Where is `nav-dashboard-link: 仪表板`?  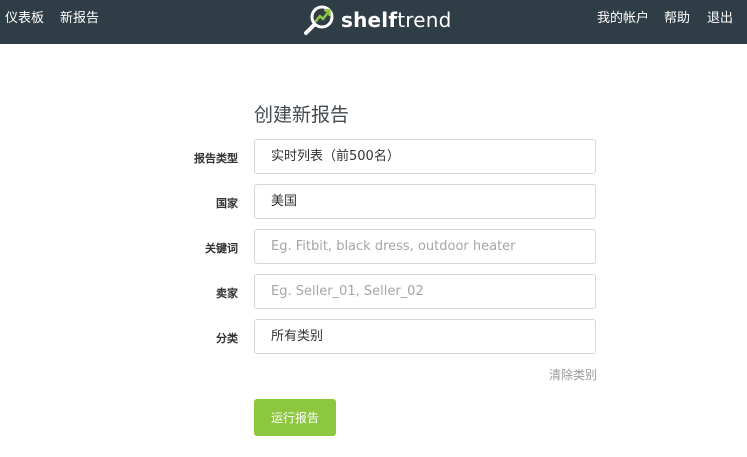 nav-dashboard-link: 仪表板 is located at coordinates (24, 22).